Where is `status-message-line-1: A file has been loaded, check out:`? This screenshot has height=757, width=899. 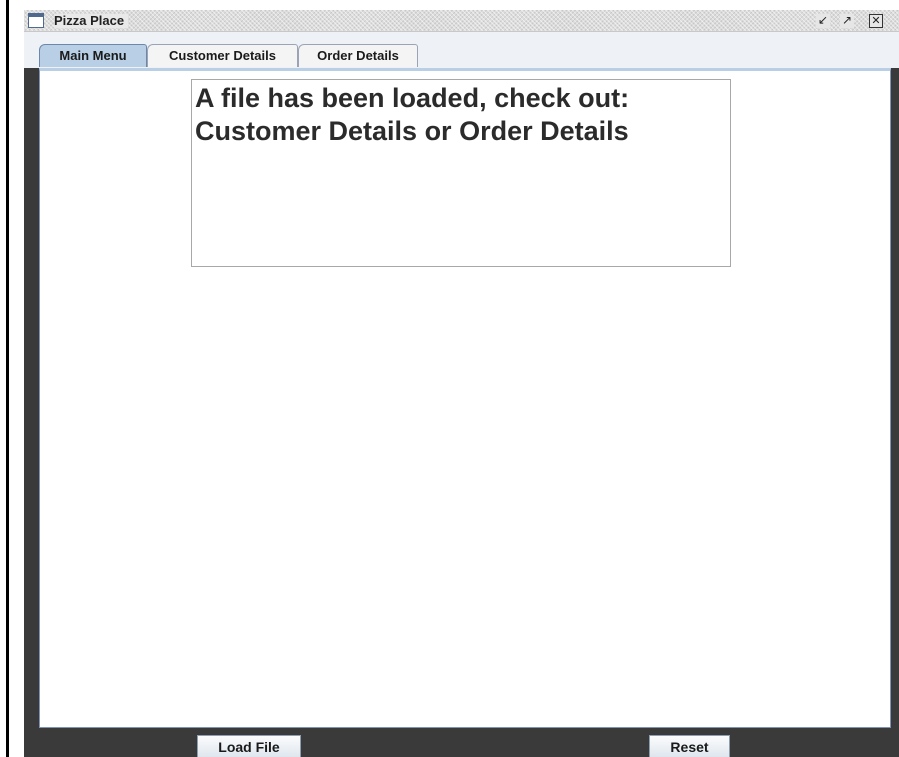 status-message-line-1: A file has been loaded, check out: is located at coordinates (412, 98).